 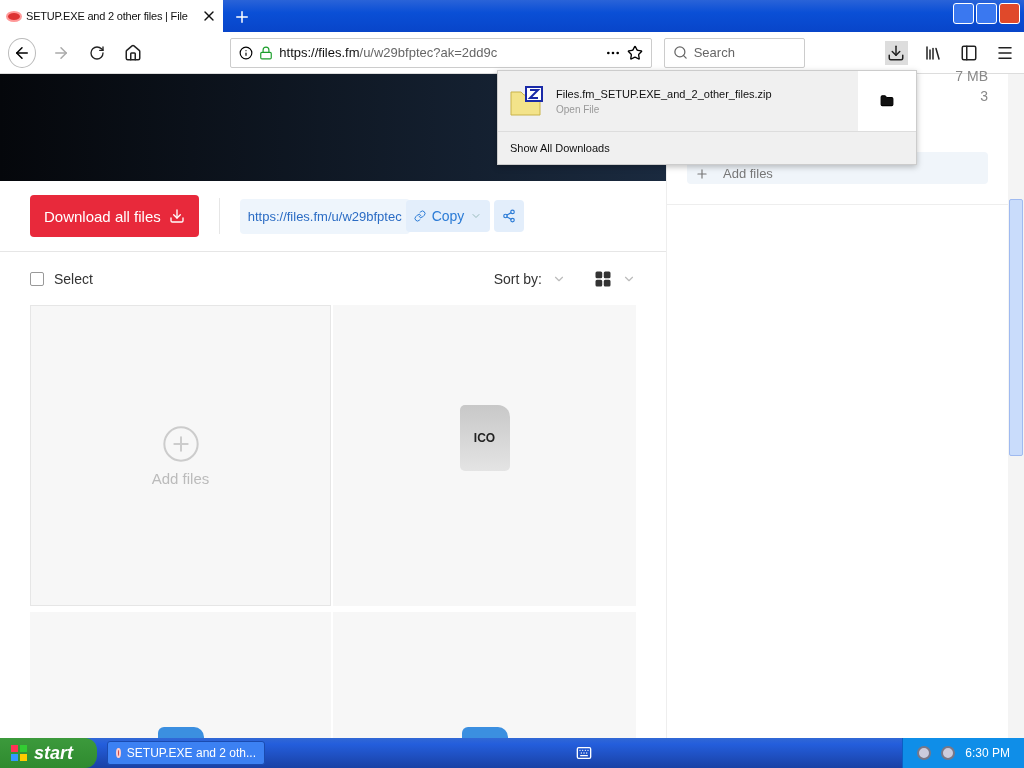 What do you see at coordinates (114, 216) in the screenshot?
I see `download-all-button: Download all files` at bounding box center [114, 216].